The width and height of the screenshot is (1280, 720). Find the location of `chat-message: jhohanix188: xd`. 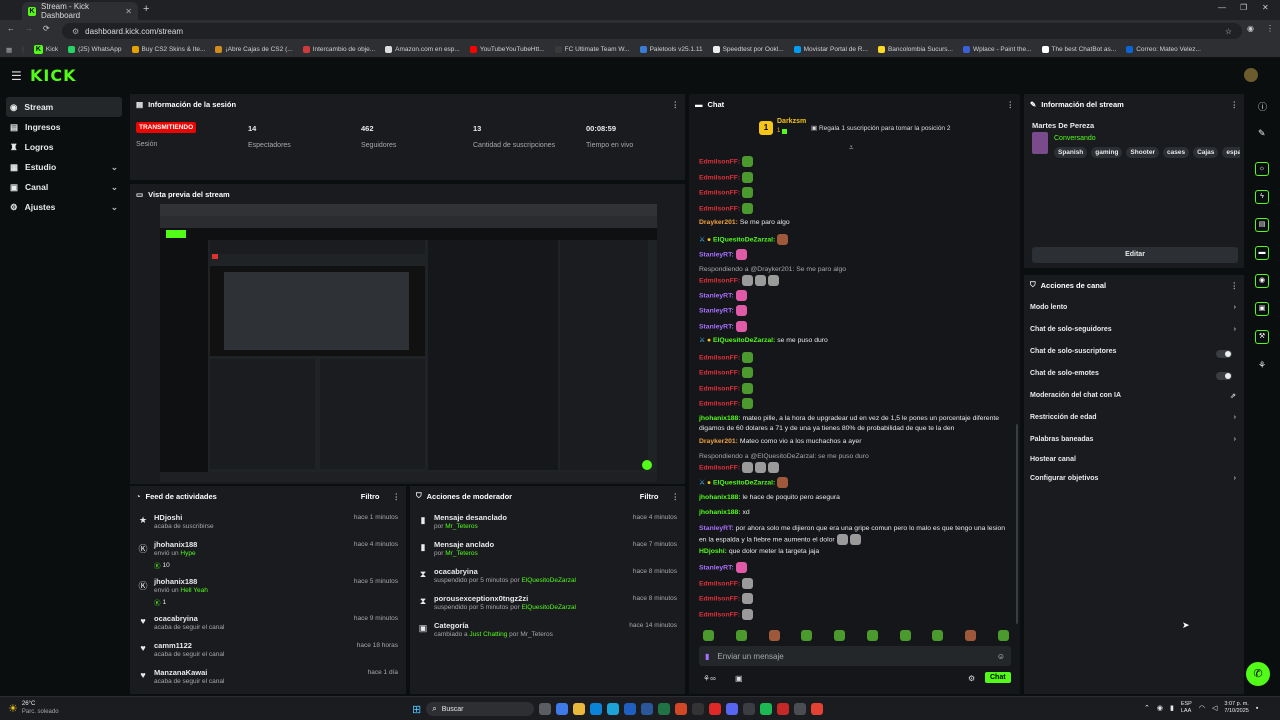

chat-message: jhohanix188: xd is located at coordinates (854, 513).